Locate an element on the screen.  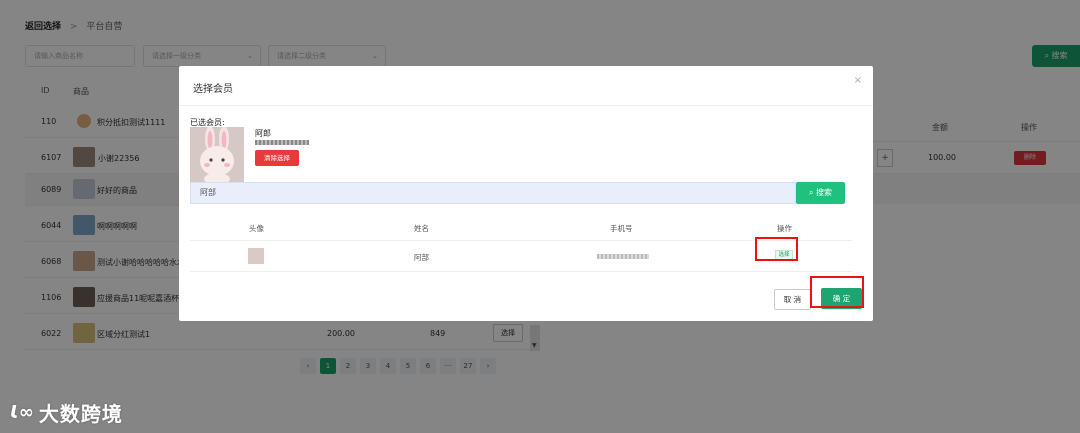
member-header-name: 姓名 is located at coordinates (421, 228).